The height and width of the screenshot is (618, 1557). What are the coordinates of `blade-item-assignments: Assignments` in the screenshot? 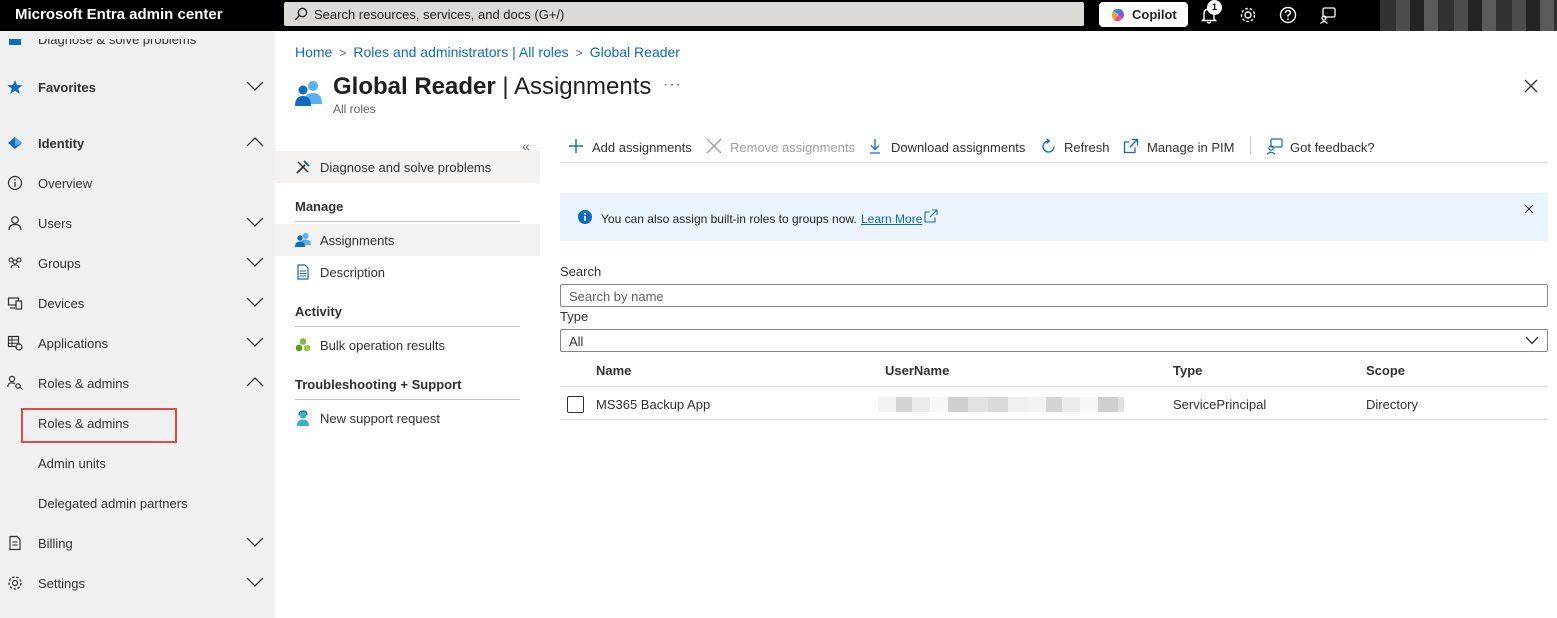 It's located at (407, 240).